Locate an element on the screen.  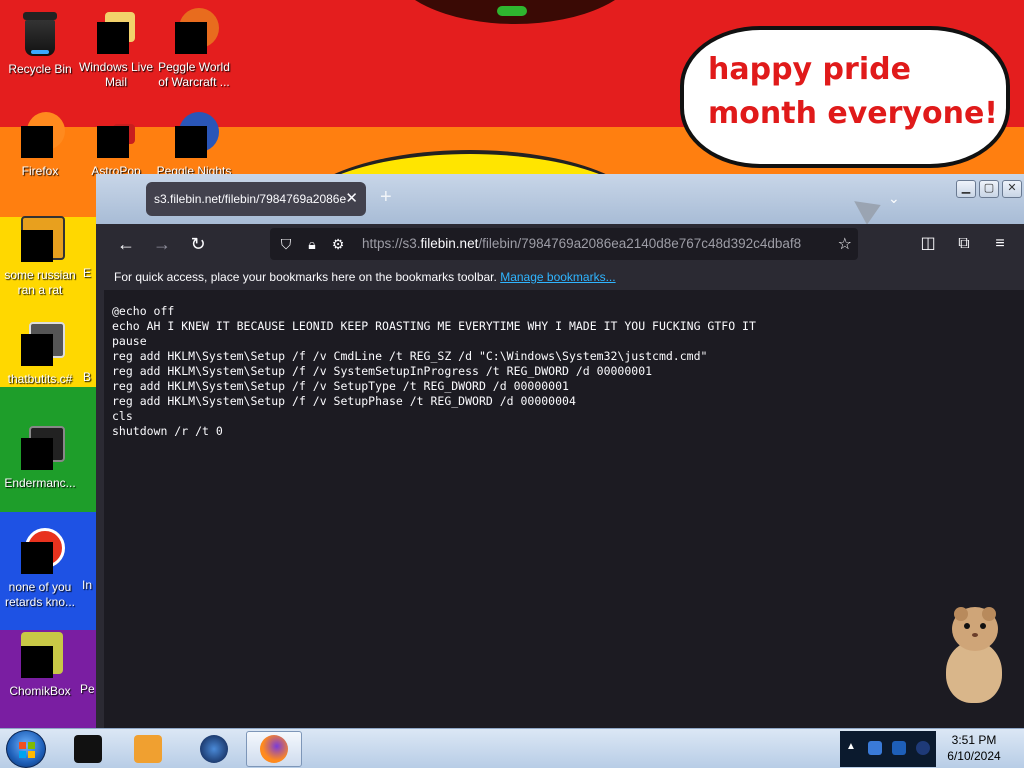
code-line: shutdown /r /t 0 is located at coordinates (167, 431).